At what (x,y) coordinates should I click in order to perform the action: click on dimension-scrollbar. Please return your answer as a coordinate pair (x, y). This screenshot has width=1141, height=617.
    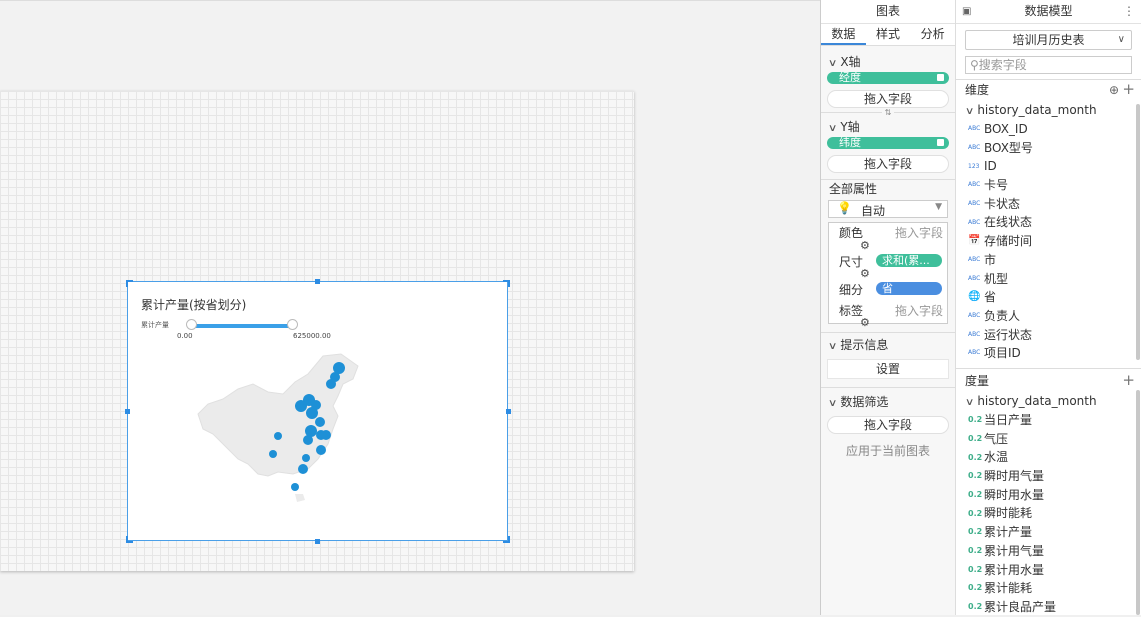
    Looking at the image, I should click on (1138, 232).